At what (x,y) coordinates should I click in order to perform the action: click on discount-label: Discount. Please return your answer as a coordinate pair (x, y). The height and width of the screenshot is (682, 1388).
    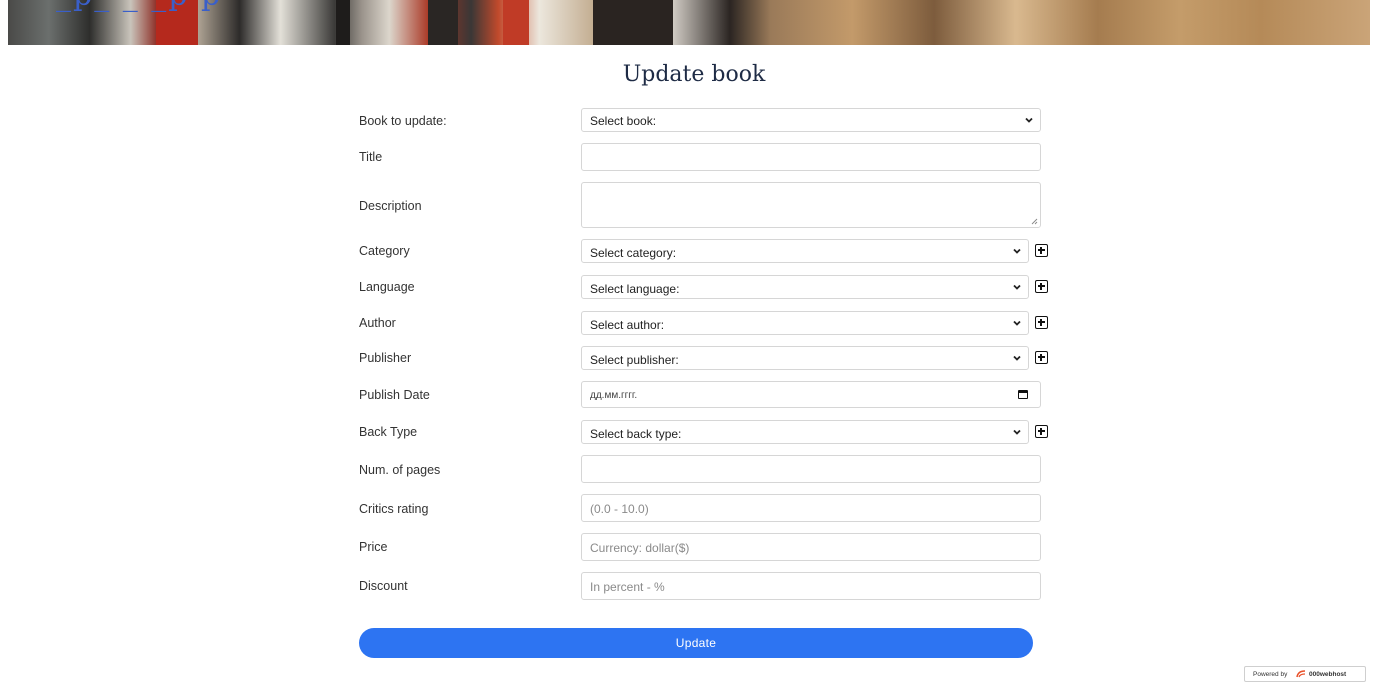
    Looking at the image, I should click on (383, 586).